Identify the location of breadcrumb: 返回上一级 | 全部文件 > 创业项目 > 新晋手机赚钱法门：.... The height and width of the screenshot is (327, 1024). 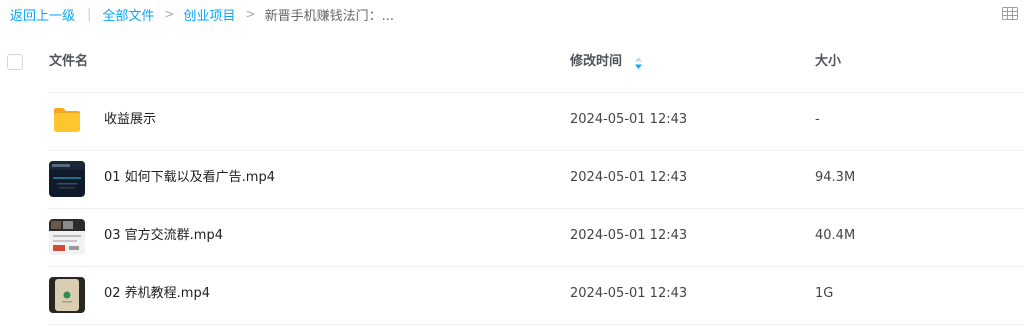
(202, 14).